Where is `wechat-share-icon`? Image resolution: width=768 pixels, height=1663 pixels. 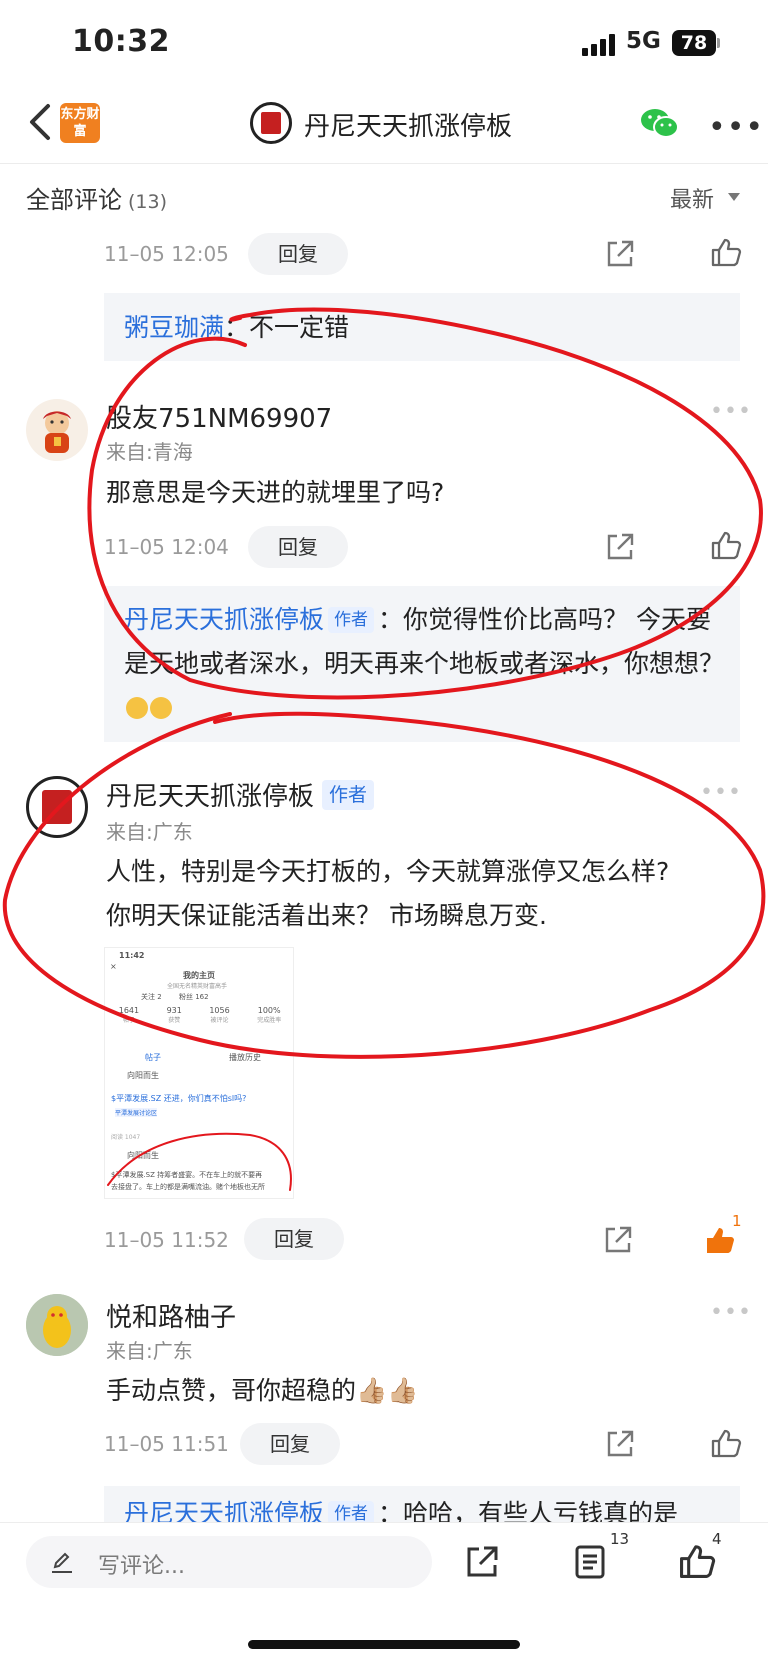
wechat-share-icon is located at coordinates (660, 123).